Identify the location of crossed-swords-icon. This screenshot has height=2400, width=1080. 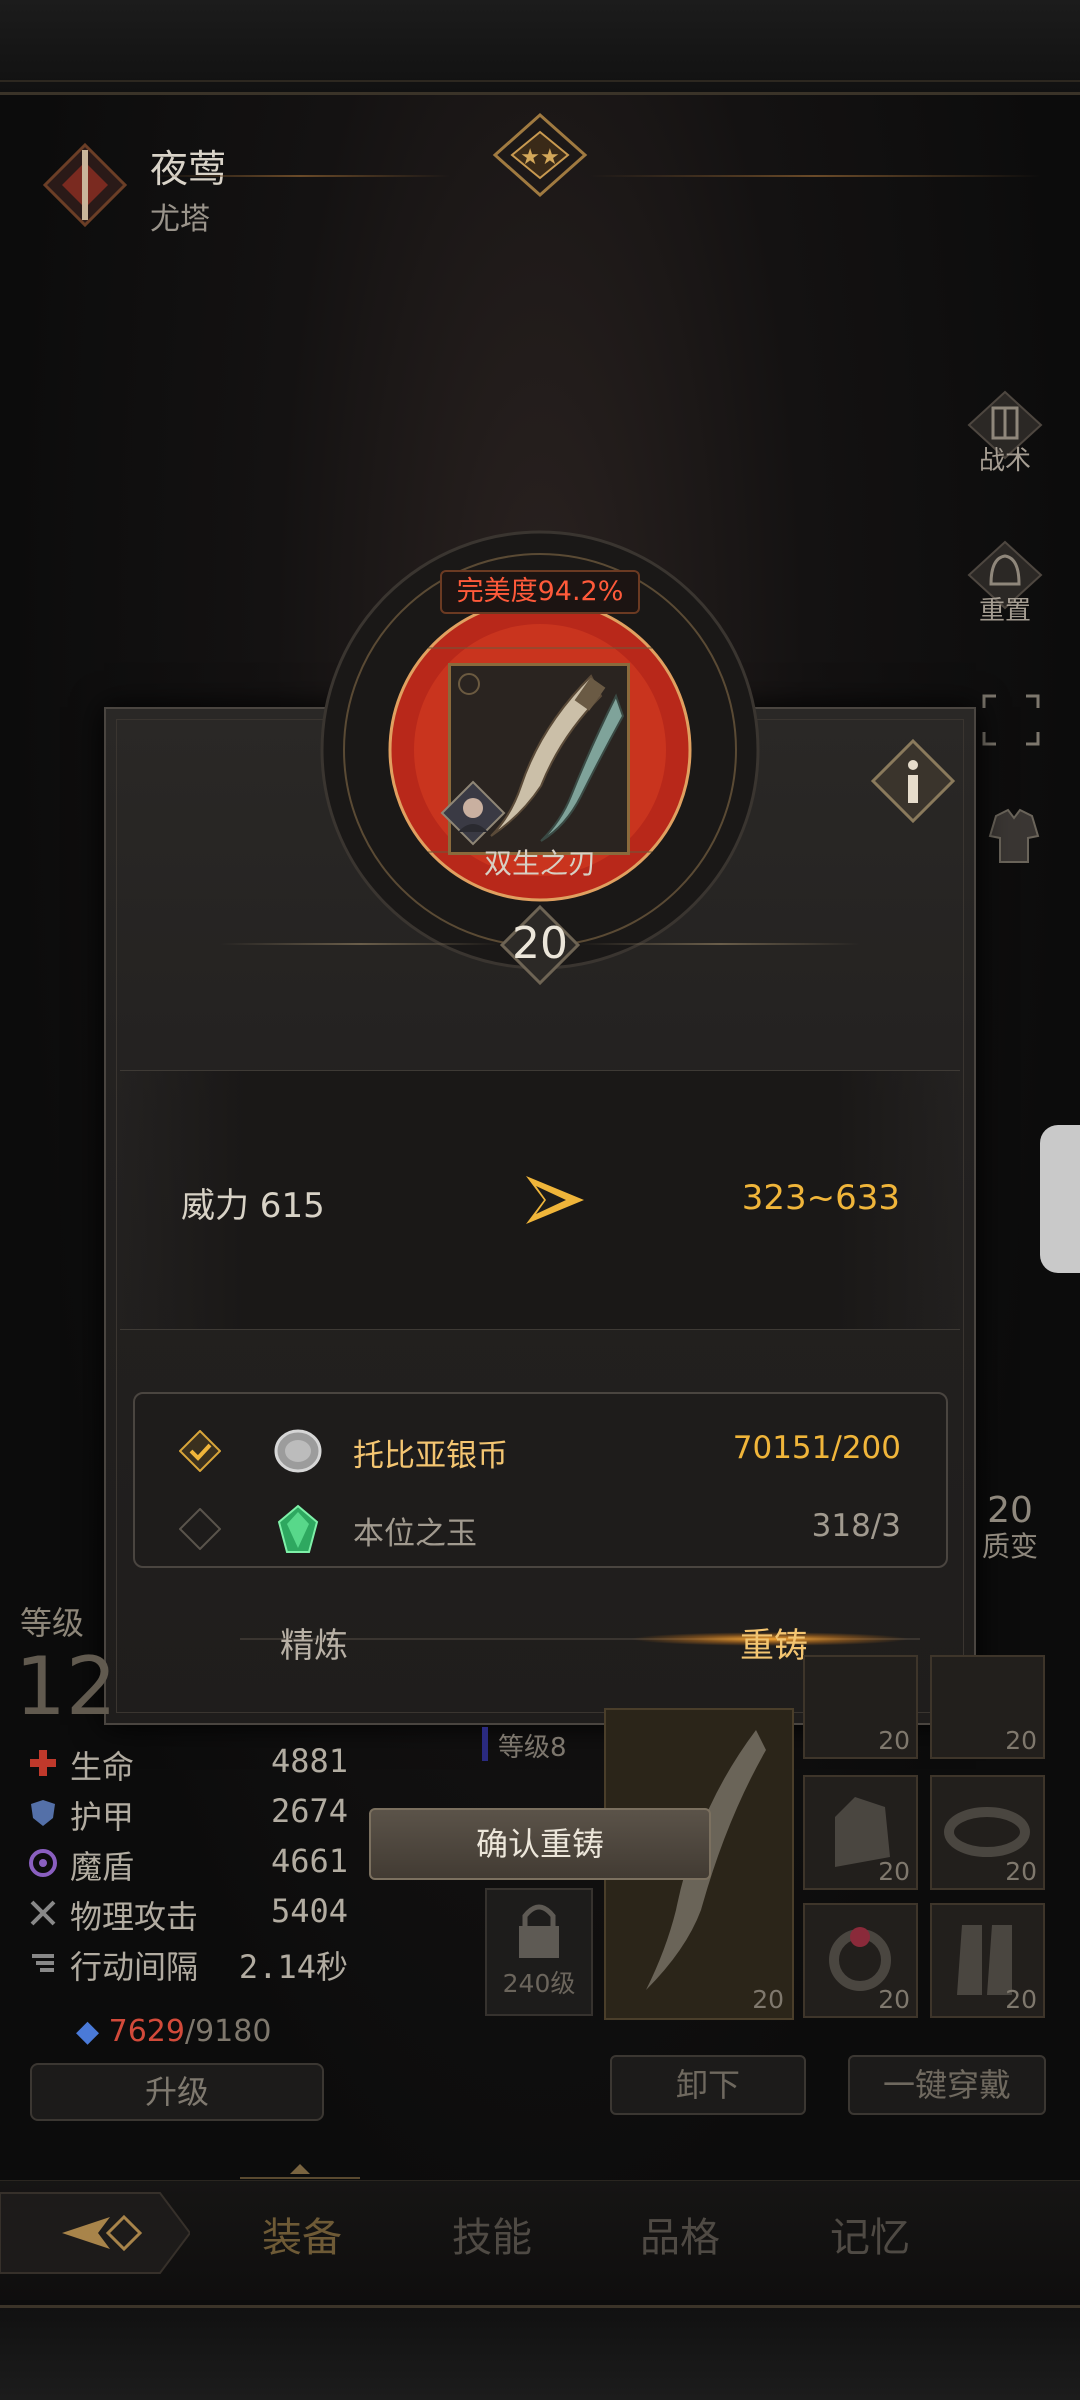
(43, 1913).